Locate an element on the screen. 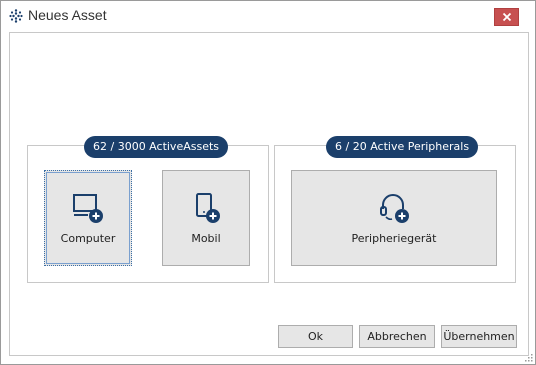 The width and height of the screenshot is (536, 365). close-button is located at coordinates (506, 17).